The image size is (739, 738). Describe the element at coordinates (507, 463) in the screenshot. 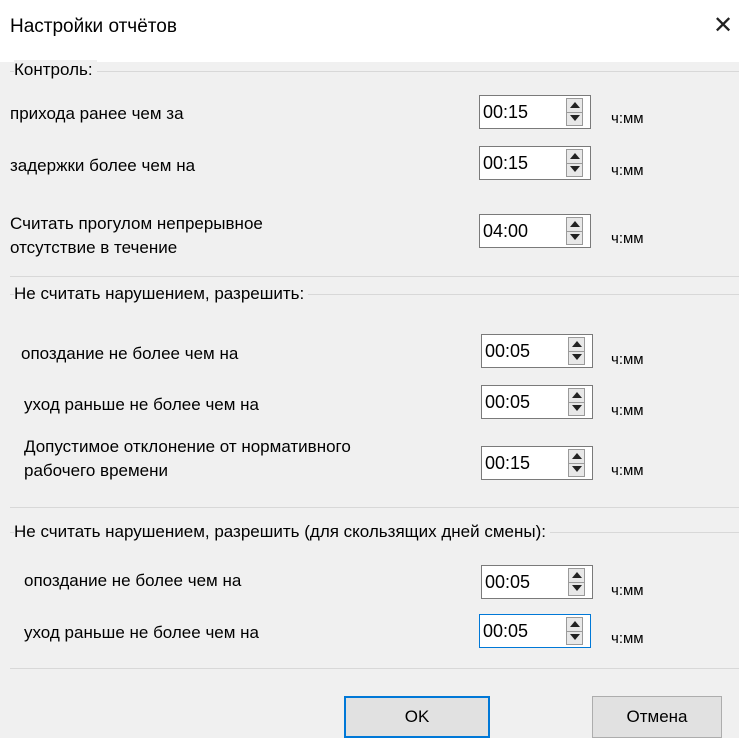

I see `deviation-value: 00:15` at that location.